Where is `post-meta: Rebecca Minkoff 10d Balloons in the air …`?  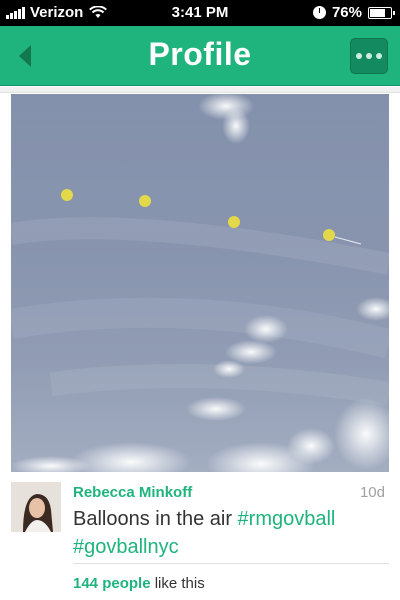
post-meta: Rebecca Minkoff 10d Balloons in the air … is located at coordinates (200, 522).